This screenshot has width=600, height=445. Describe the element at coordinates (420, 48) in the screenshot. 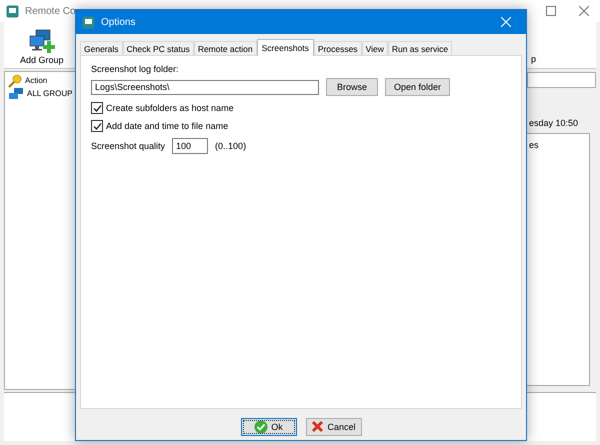

I see `tab: Run as service` at that location.